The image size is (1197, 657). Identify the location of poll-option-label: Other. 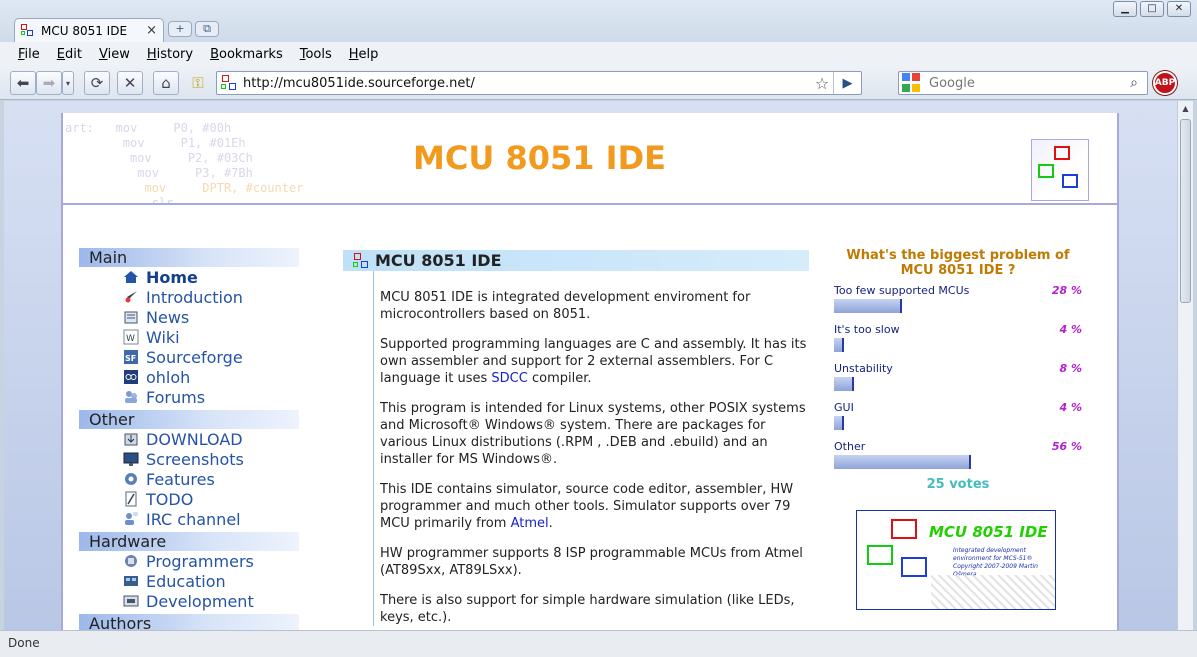
(849, 447).